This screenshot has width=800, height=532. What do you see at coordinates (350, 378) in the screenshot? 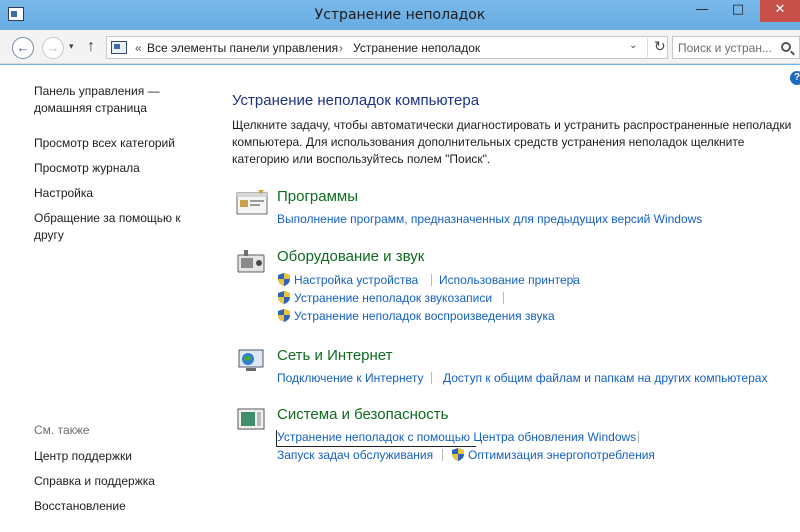
I see `internet-connections-link: Подключение к Интернету` at bounding box center [350, 378].